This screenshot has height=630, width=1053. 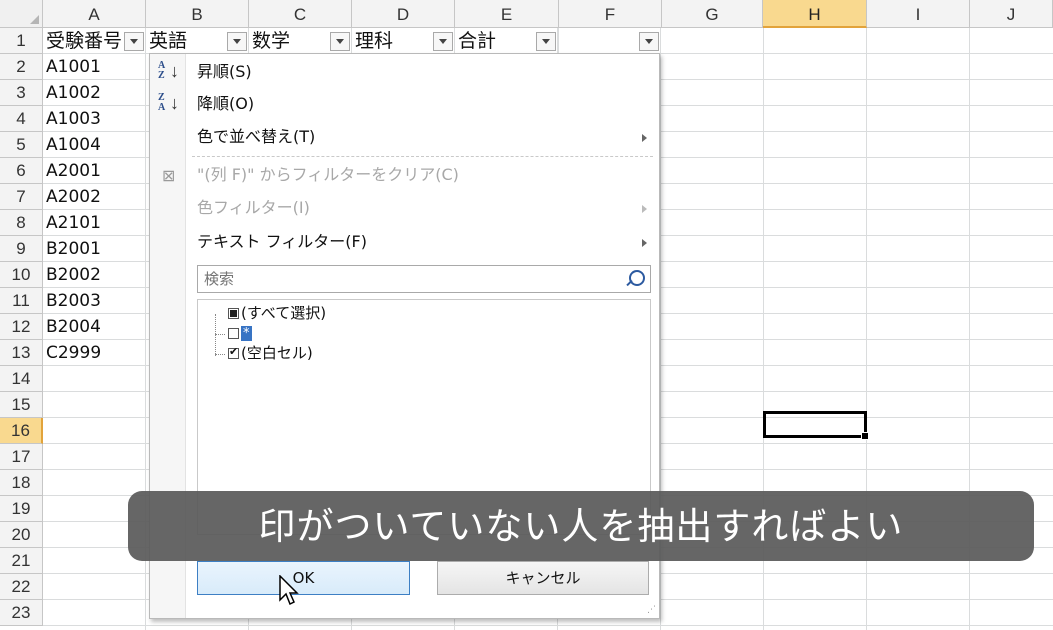 What do you see at coordinates (816, 425) in the screenshot?
I see `active-cell-cursor` at bounding box center [816, 425].